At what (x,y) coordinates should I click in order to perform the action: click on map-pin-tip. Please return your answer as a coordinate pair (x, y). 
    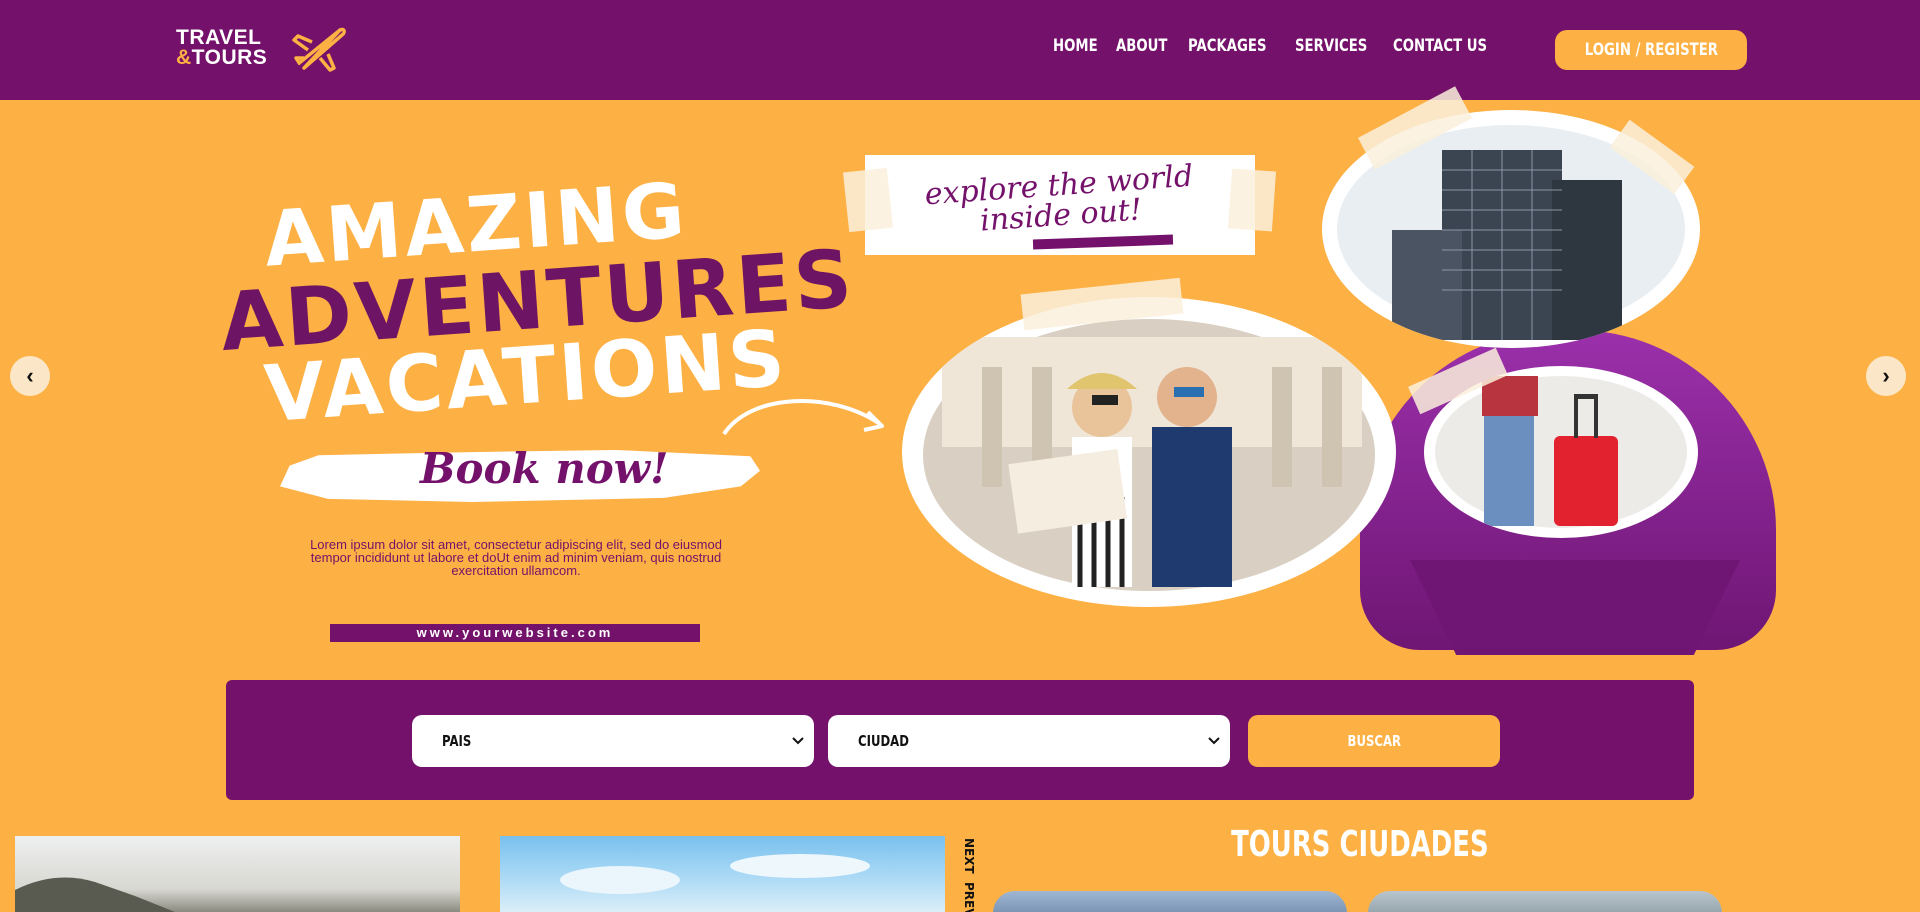
    Looking at the image, I should click on (1575, 607).